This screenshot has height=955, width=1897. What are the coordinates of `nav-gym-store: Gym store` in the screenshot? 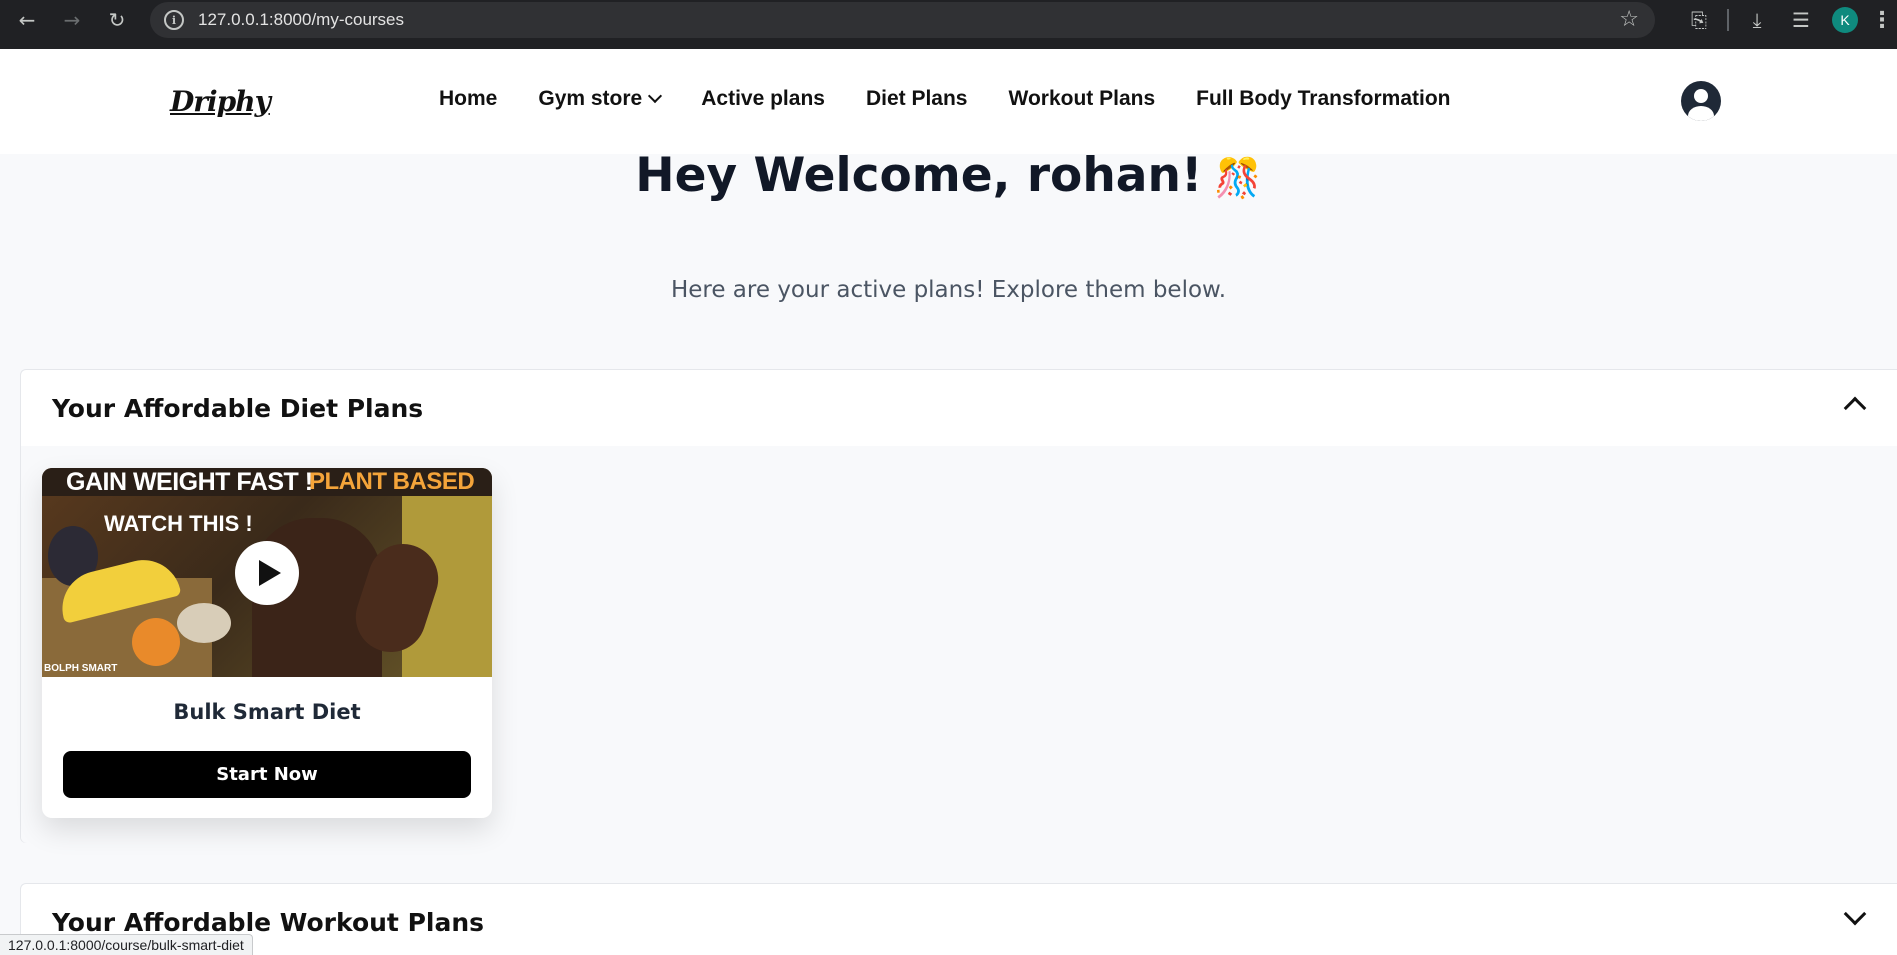 It's located at (600, 99).